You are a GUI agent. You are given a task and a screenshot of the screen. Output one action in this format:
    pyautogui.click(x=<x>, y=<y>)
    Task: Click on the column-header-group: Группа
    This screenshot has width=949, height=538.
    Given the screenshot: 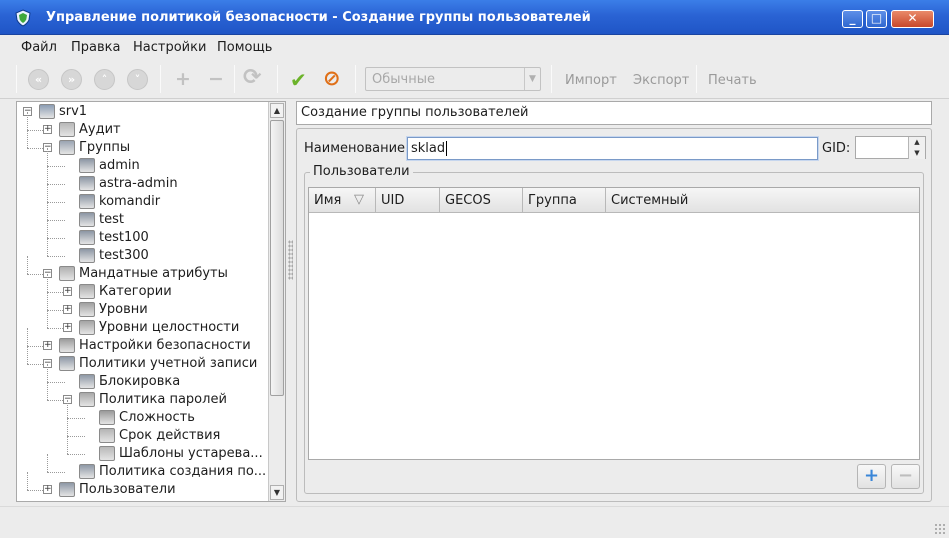 What is the action you would take?
    pyautogui.click(x=564, y=200)
    